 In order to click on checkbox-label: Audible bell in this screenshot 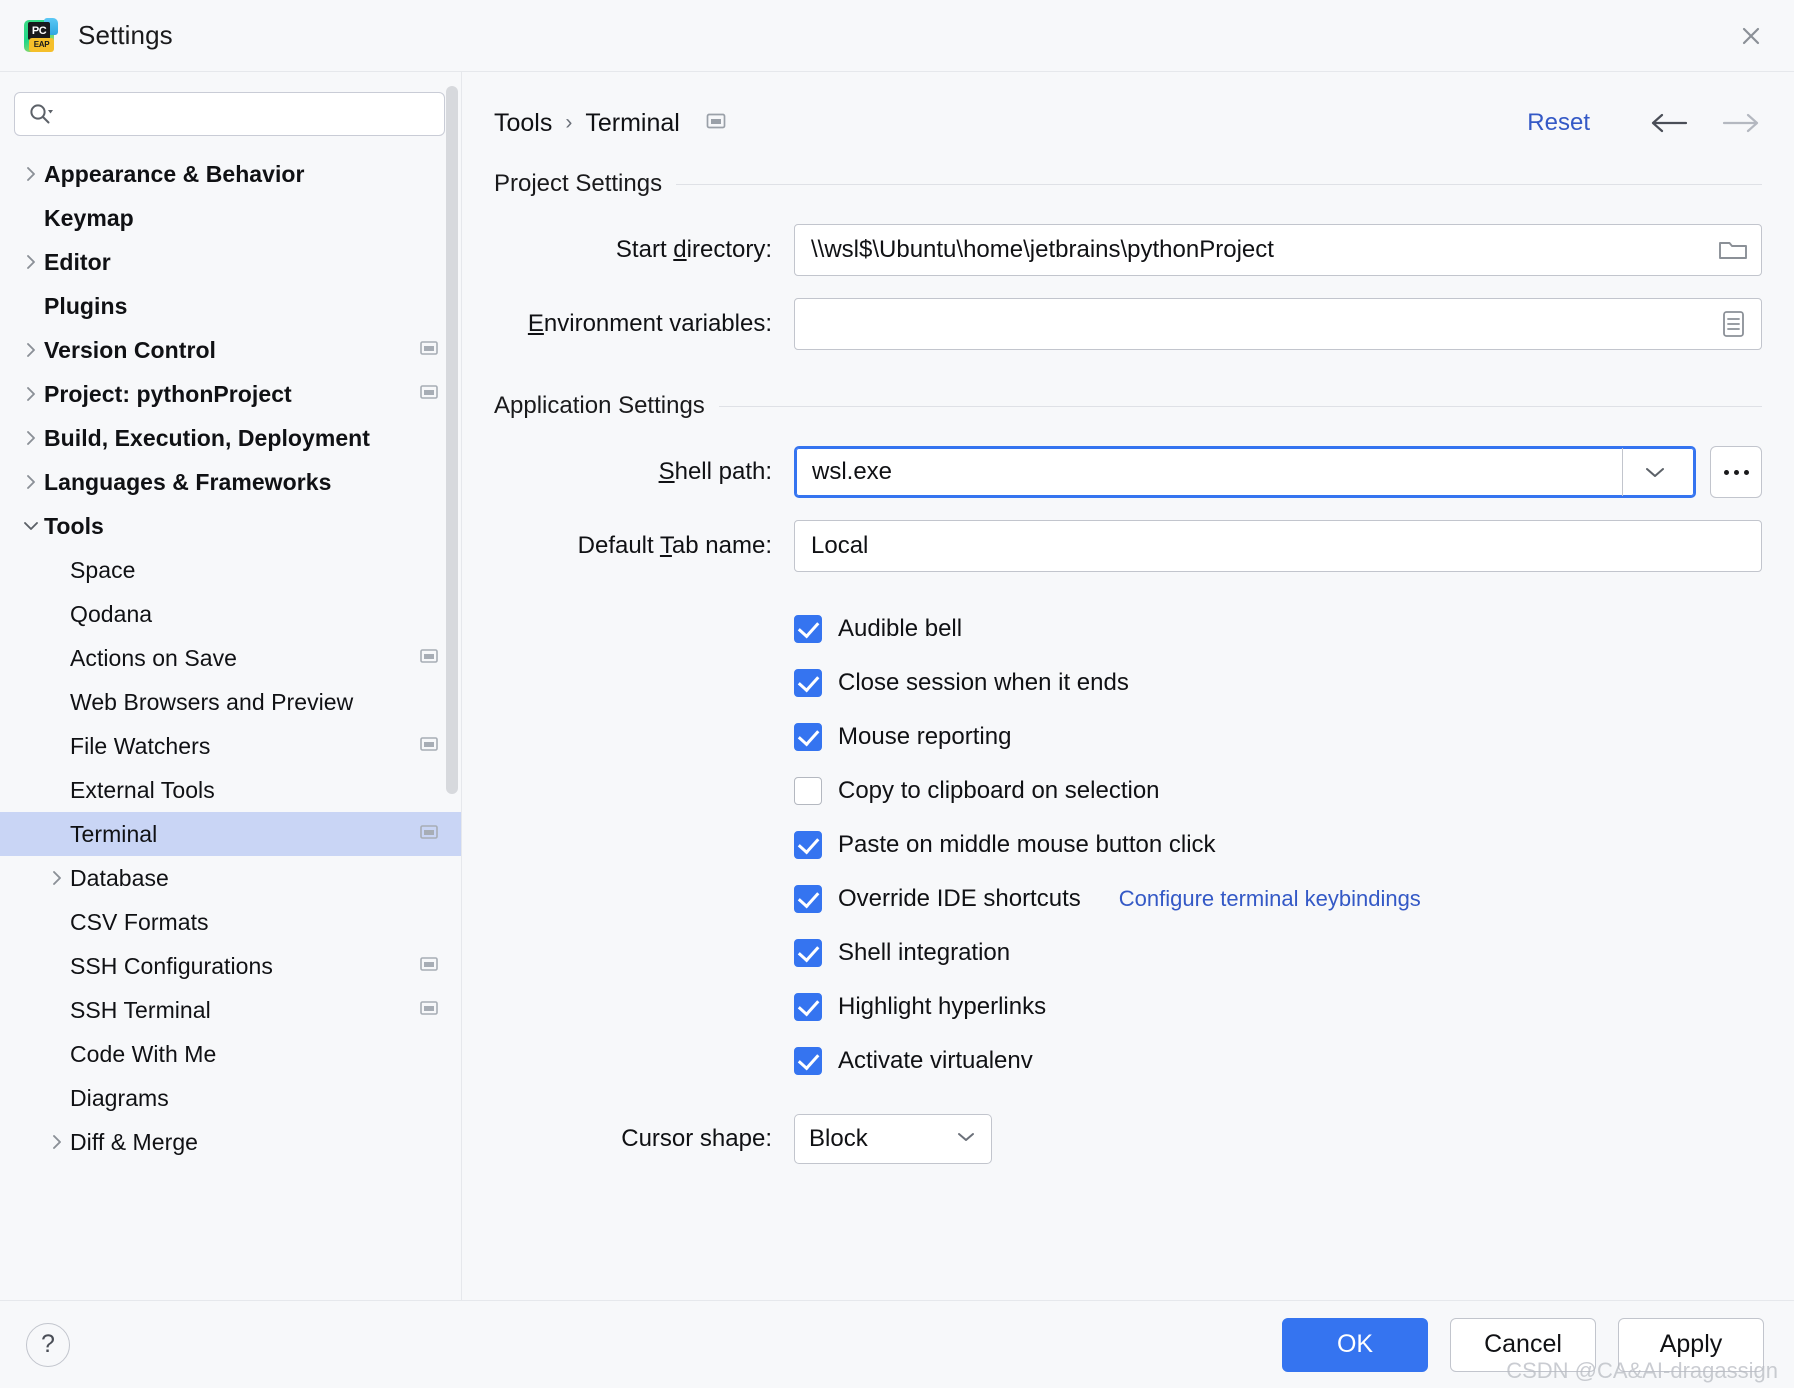, I will do `click(900, 629)`.